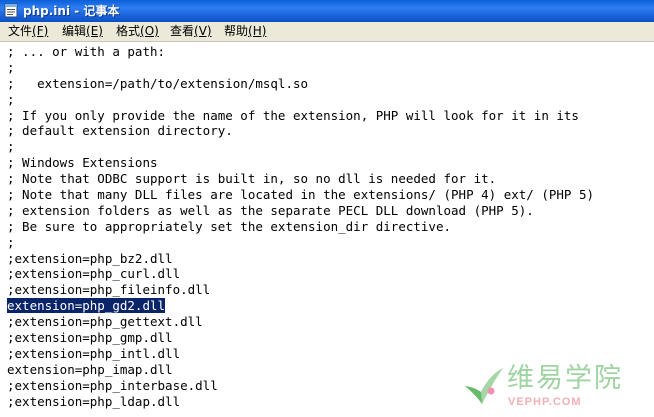  What do you see at coordinates (182, 31) in the screenshot?
I see `menu-view-label: 查看` at bounding box center [182, 31].